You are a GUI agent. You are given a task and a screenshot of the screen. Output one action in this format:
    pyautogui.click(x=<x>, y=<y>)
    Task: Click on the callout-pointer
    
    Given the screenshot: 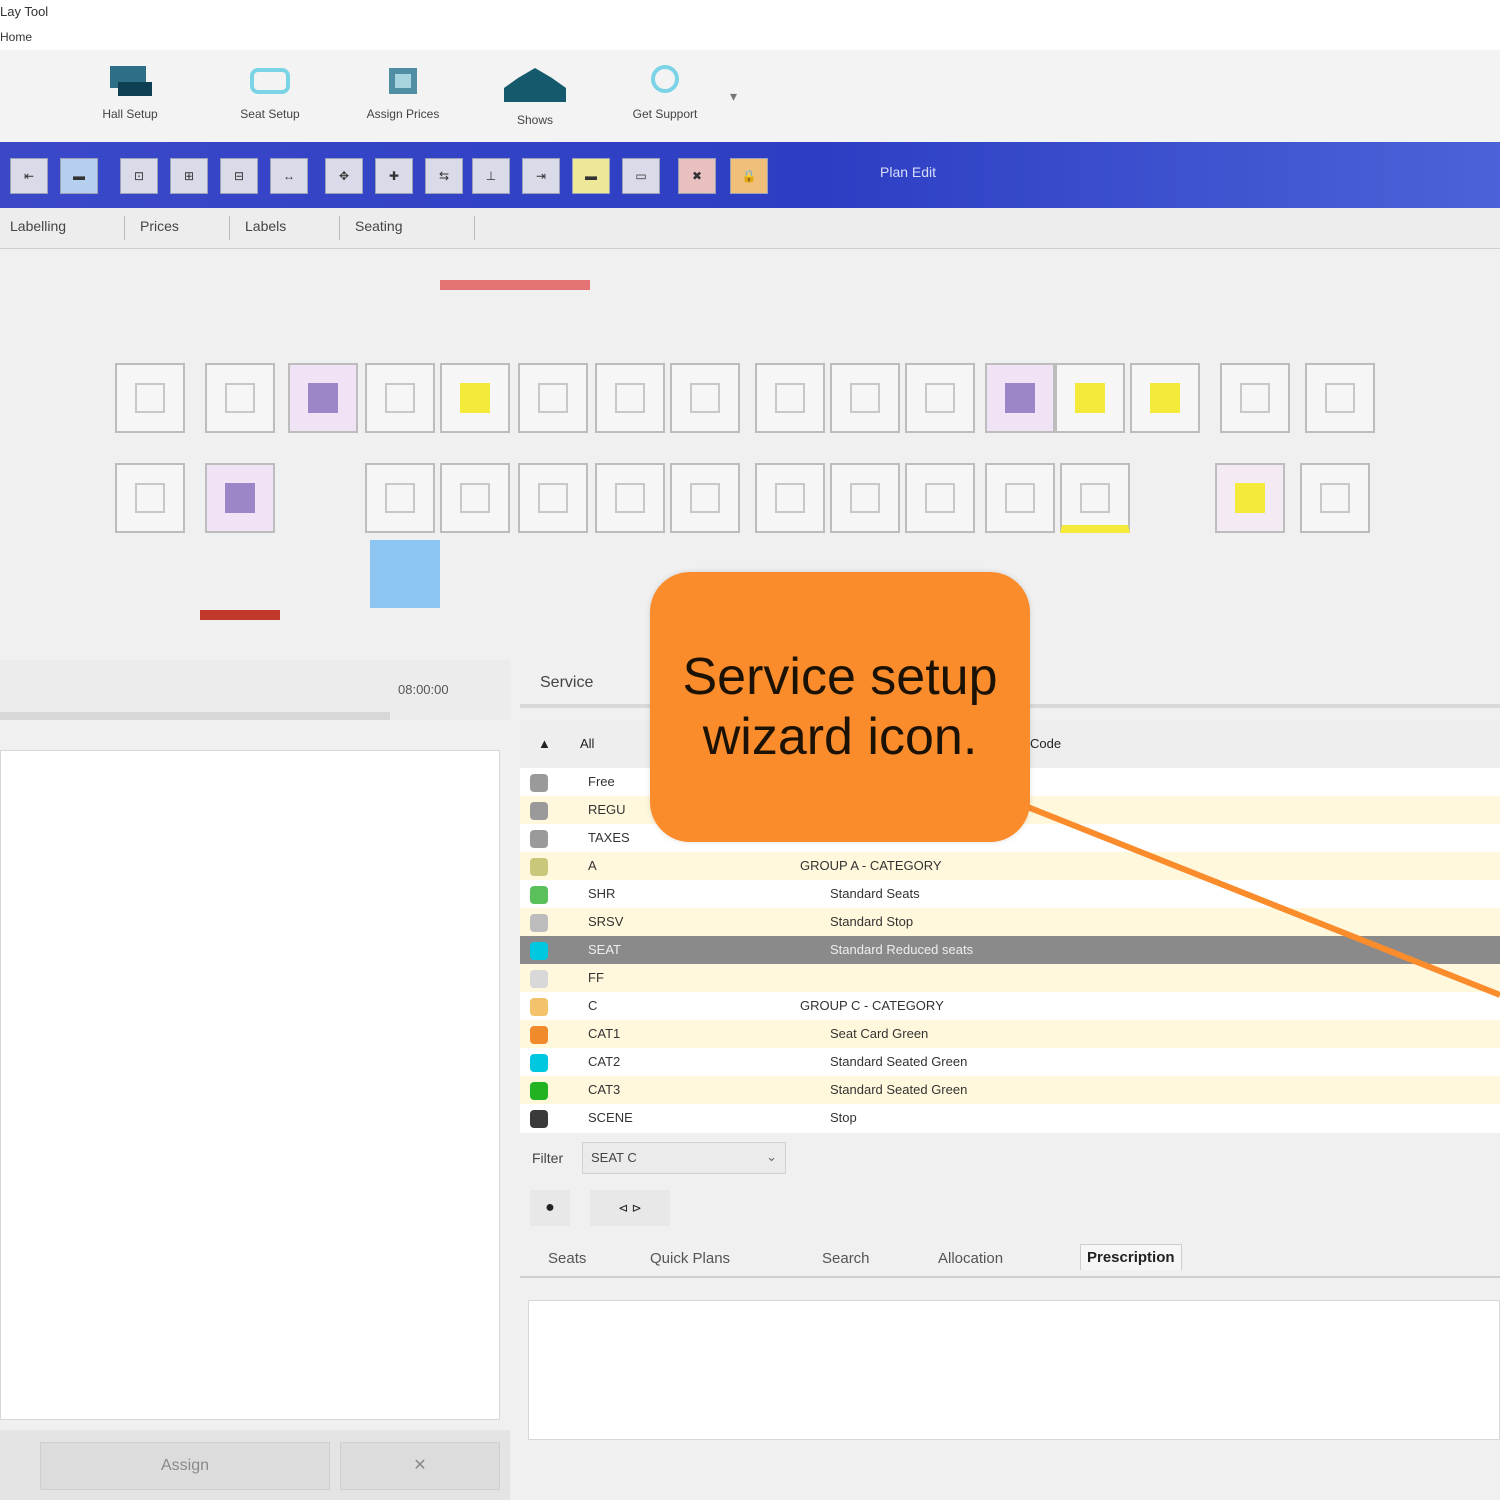 What is the action you would take?
    pyautogui.click(x=1254, y=897)
    